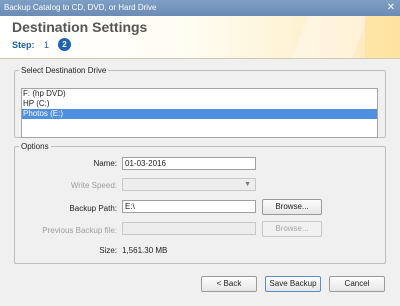 Image resolution: width=400 pixels, height=306 pixels. What do you see at coordinates (93, 185) in the screenshot?
I see `write-speed-label: Write Speed:` at bounding box center [93, 185].